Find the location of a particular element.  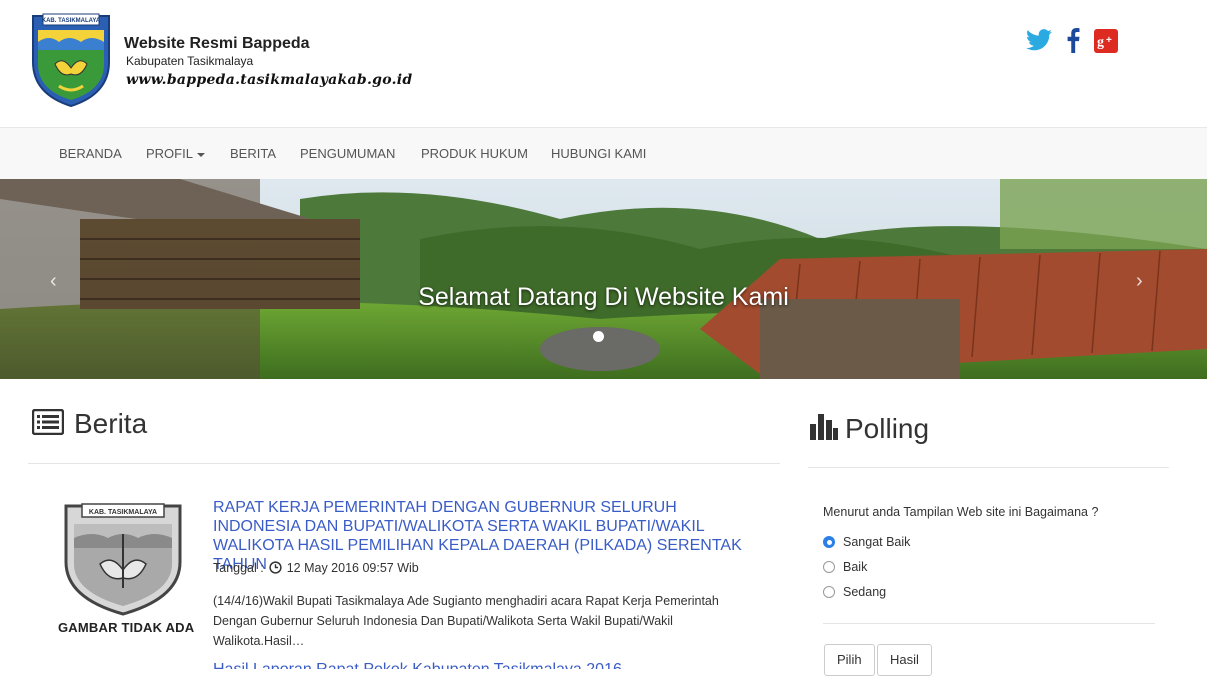

poll-option-baik: Baik is located at coordinates (845, 567).